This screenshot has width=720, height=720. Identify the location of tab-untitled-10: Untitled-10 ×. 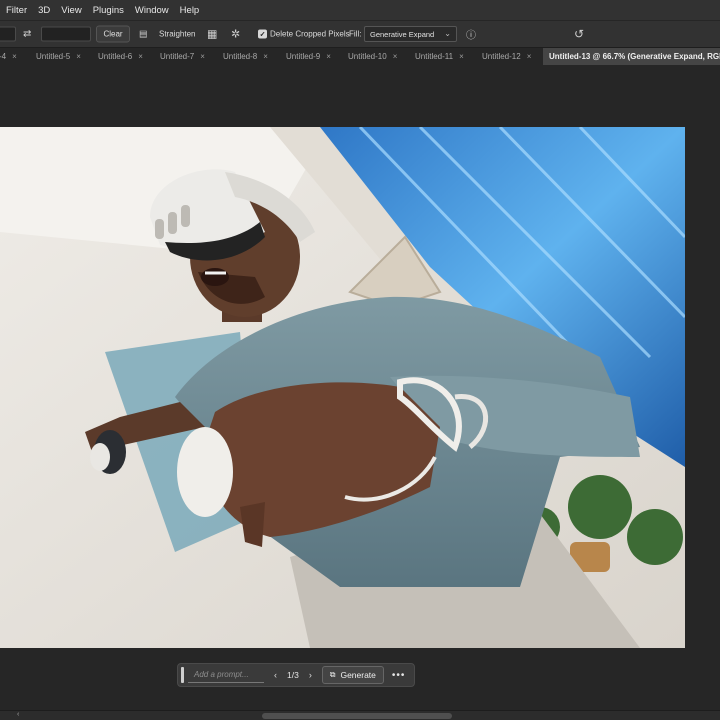
(372, 56).